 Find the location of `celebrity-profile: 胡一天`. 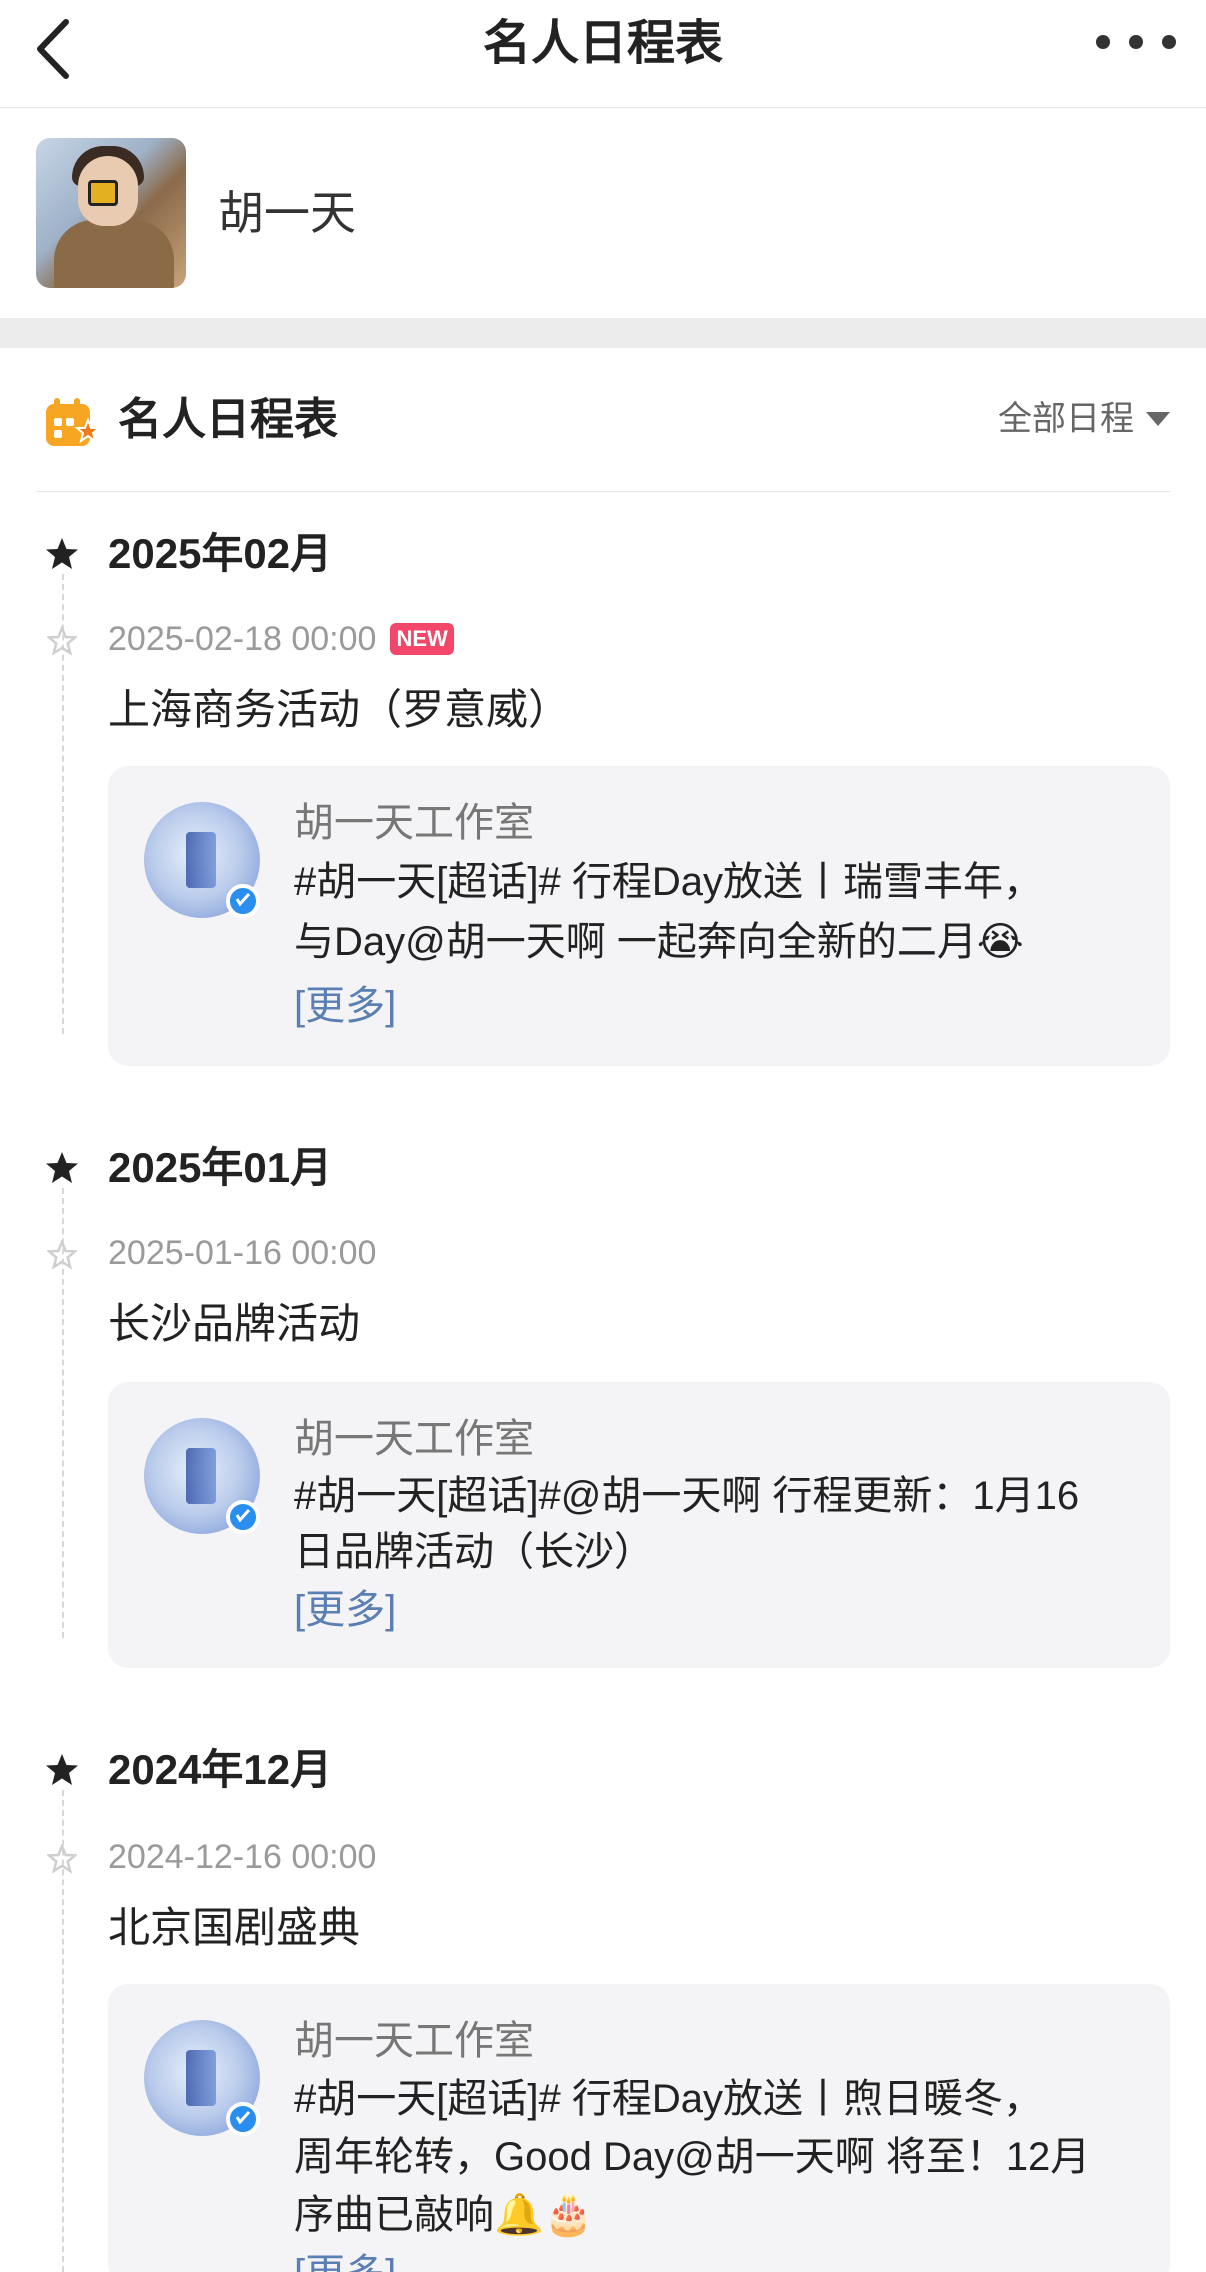

celebrity-profile: 胡一天 is located at coordinates (603, 213).